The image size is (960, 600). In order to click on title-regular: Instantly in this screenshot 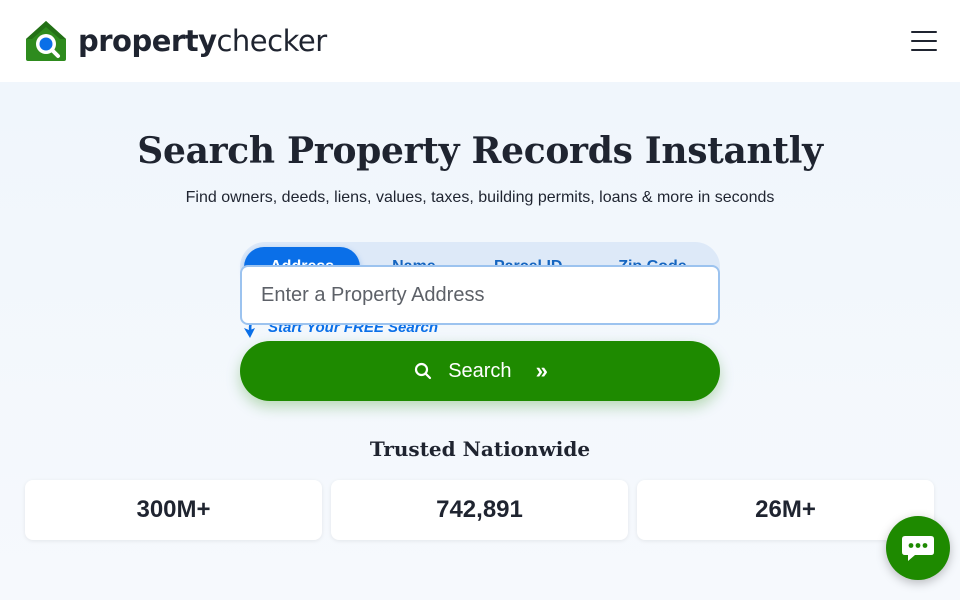, I will do `click(733, 151)`.